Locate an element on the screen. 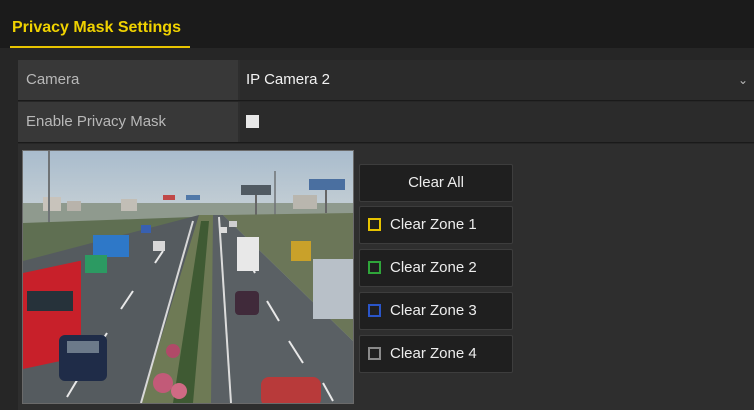  clear-zone-2-button: Clear Zone 2 is located at coordinates (436, 268).